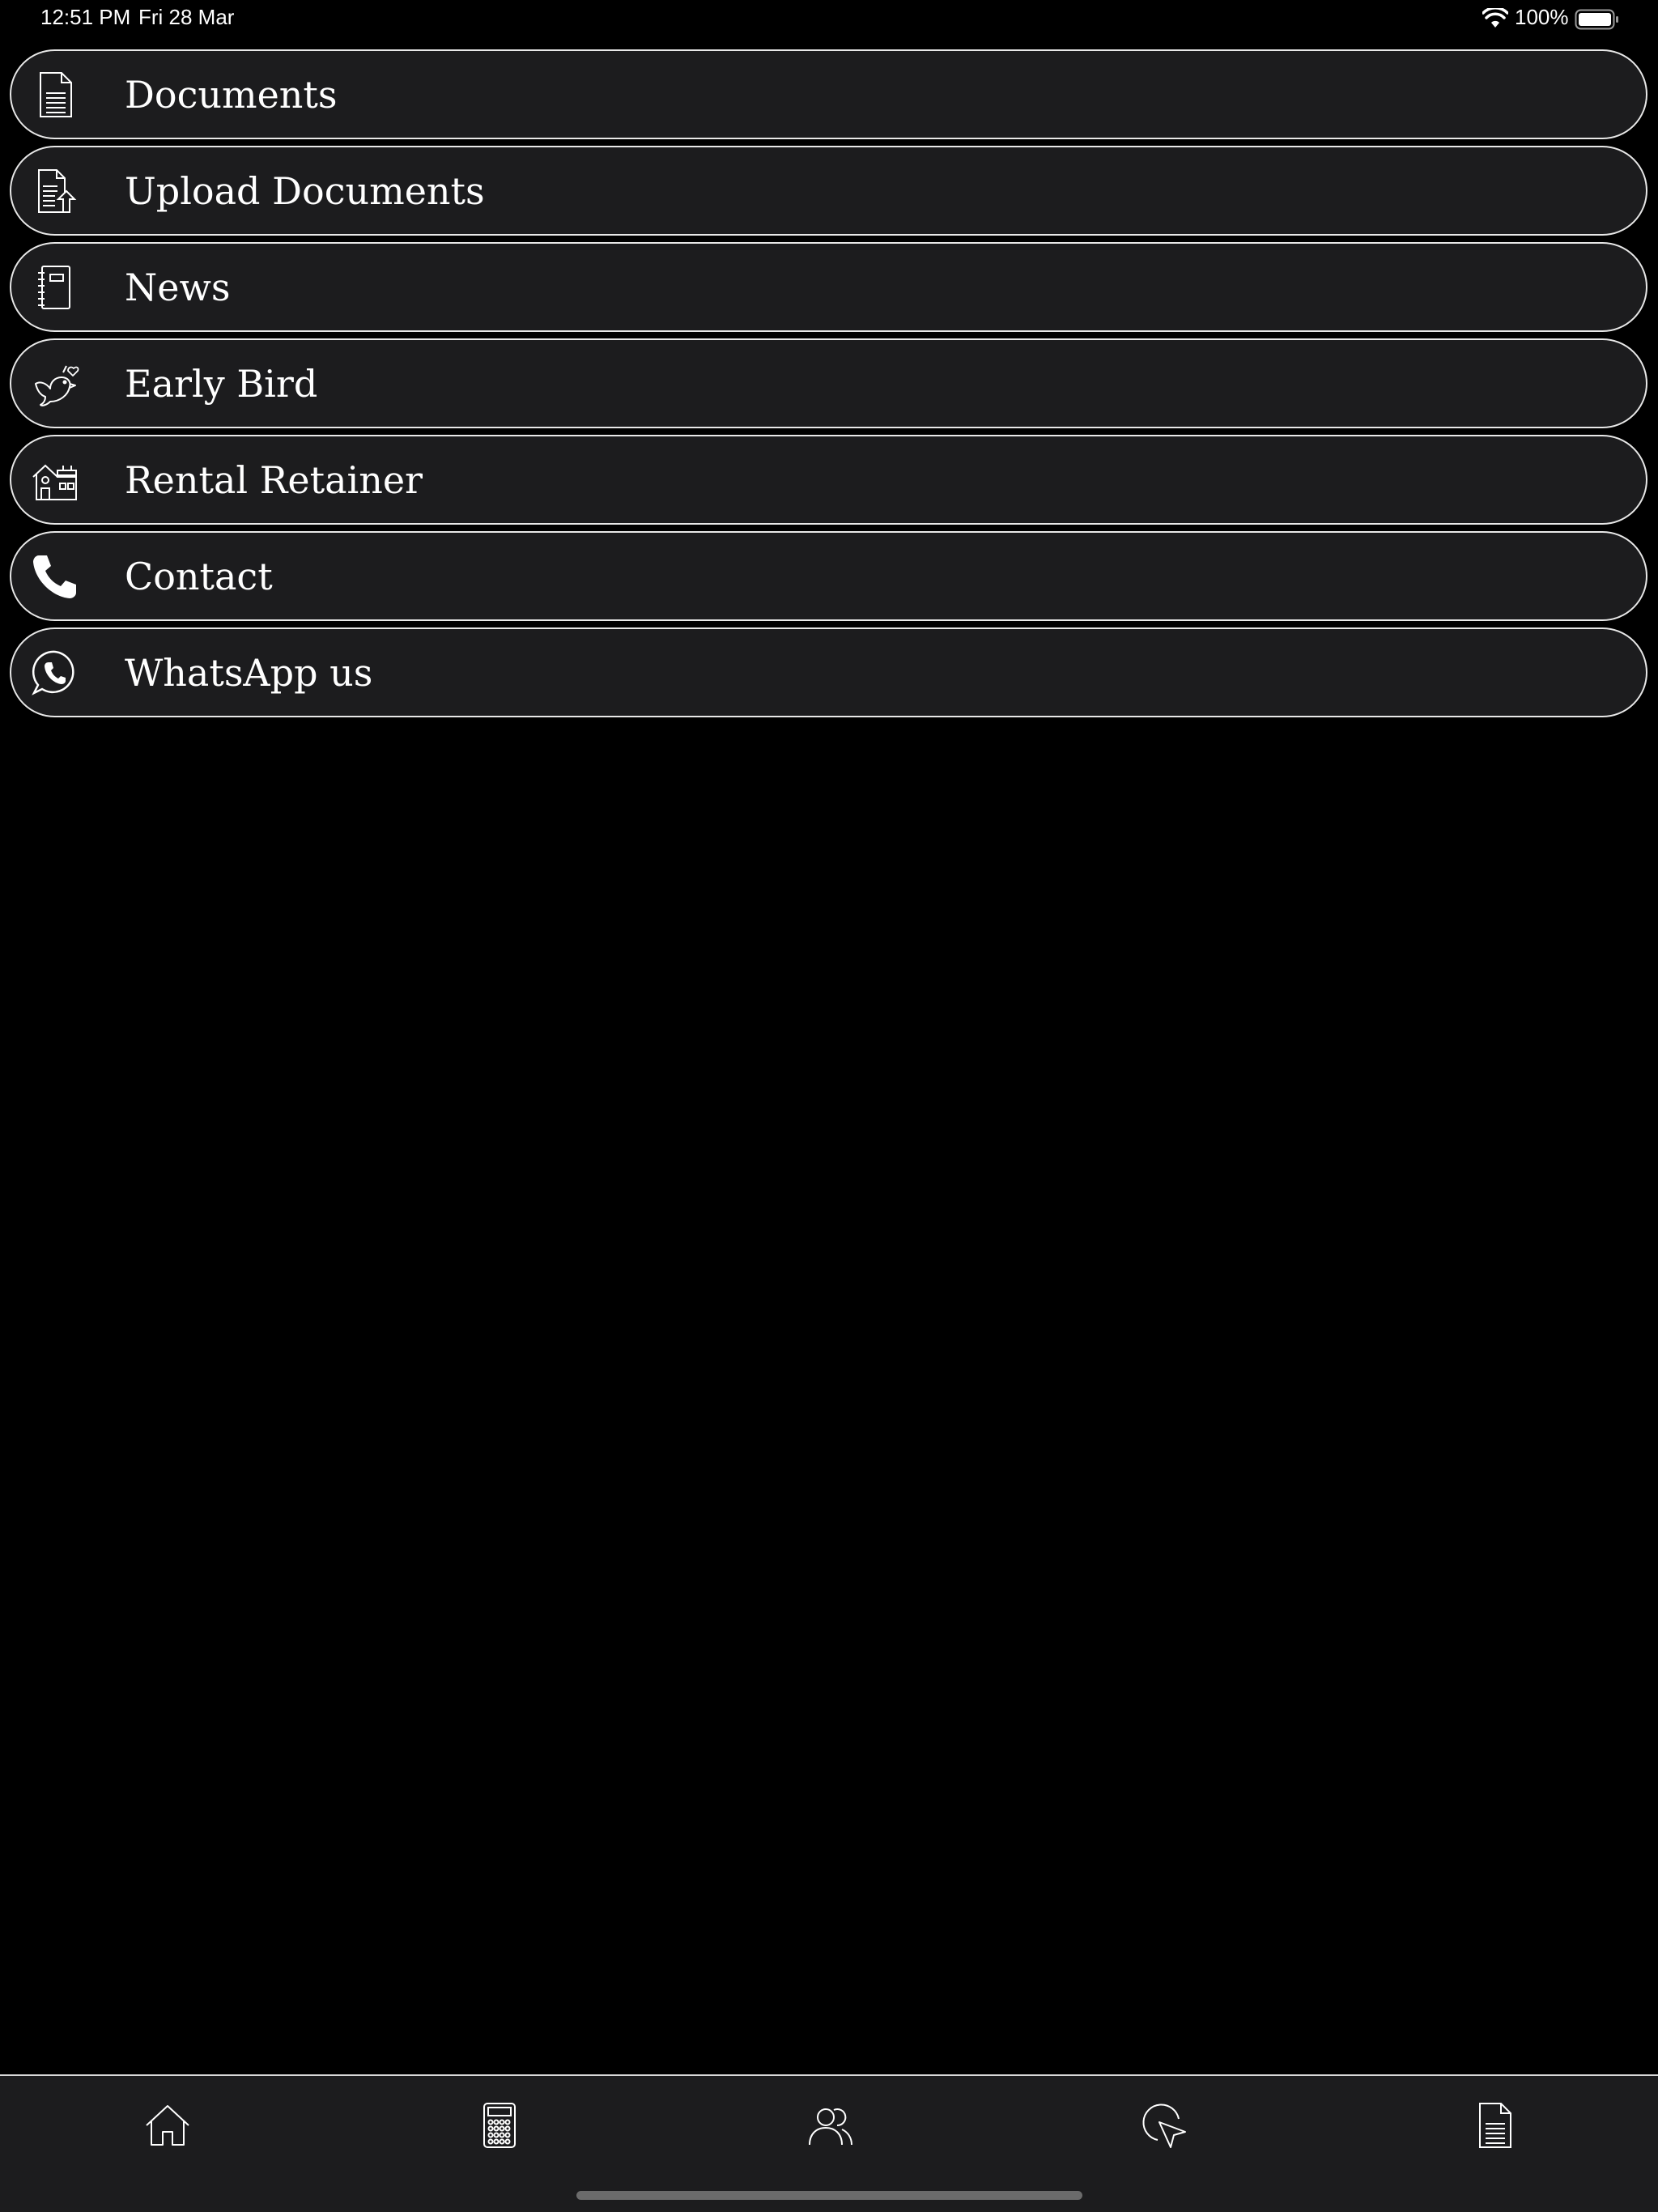  Describe the element at coordinates (1597, 19) in the screenshot. I see `battery-icon` at that location.